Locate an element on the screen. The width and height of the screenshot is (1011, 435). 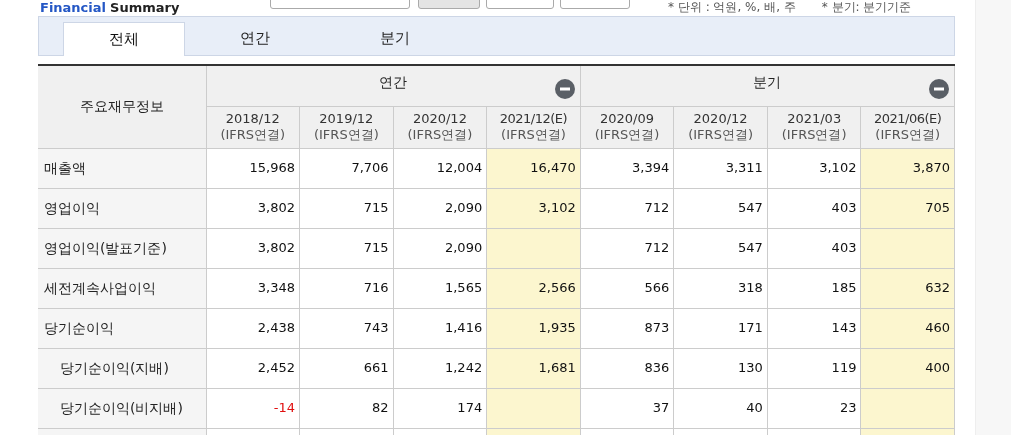
period-label: 2020/09 is located at coordinates (627, 119).